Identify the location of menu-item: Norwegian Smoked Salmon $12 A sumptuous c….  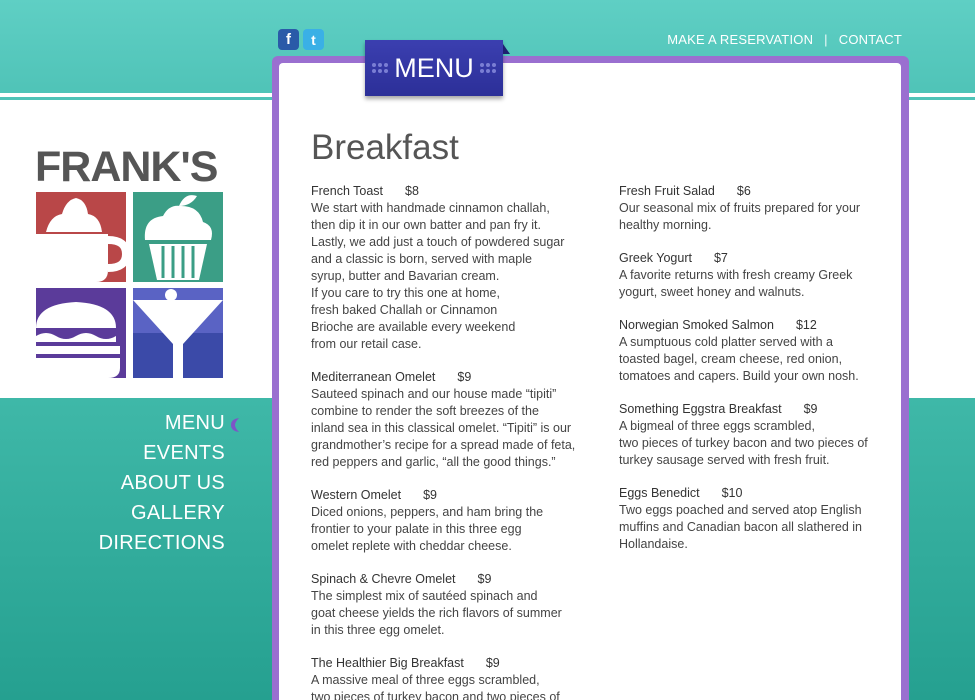
(754, 351).